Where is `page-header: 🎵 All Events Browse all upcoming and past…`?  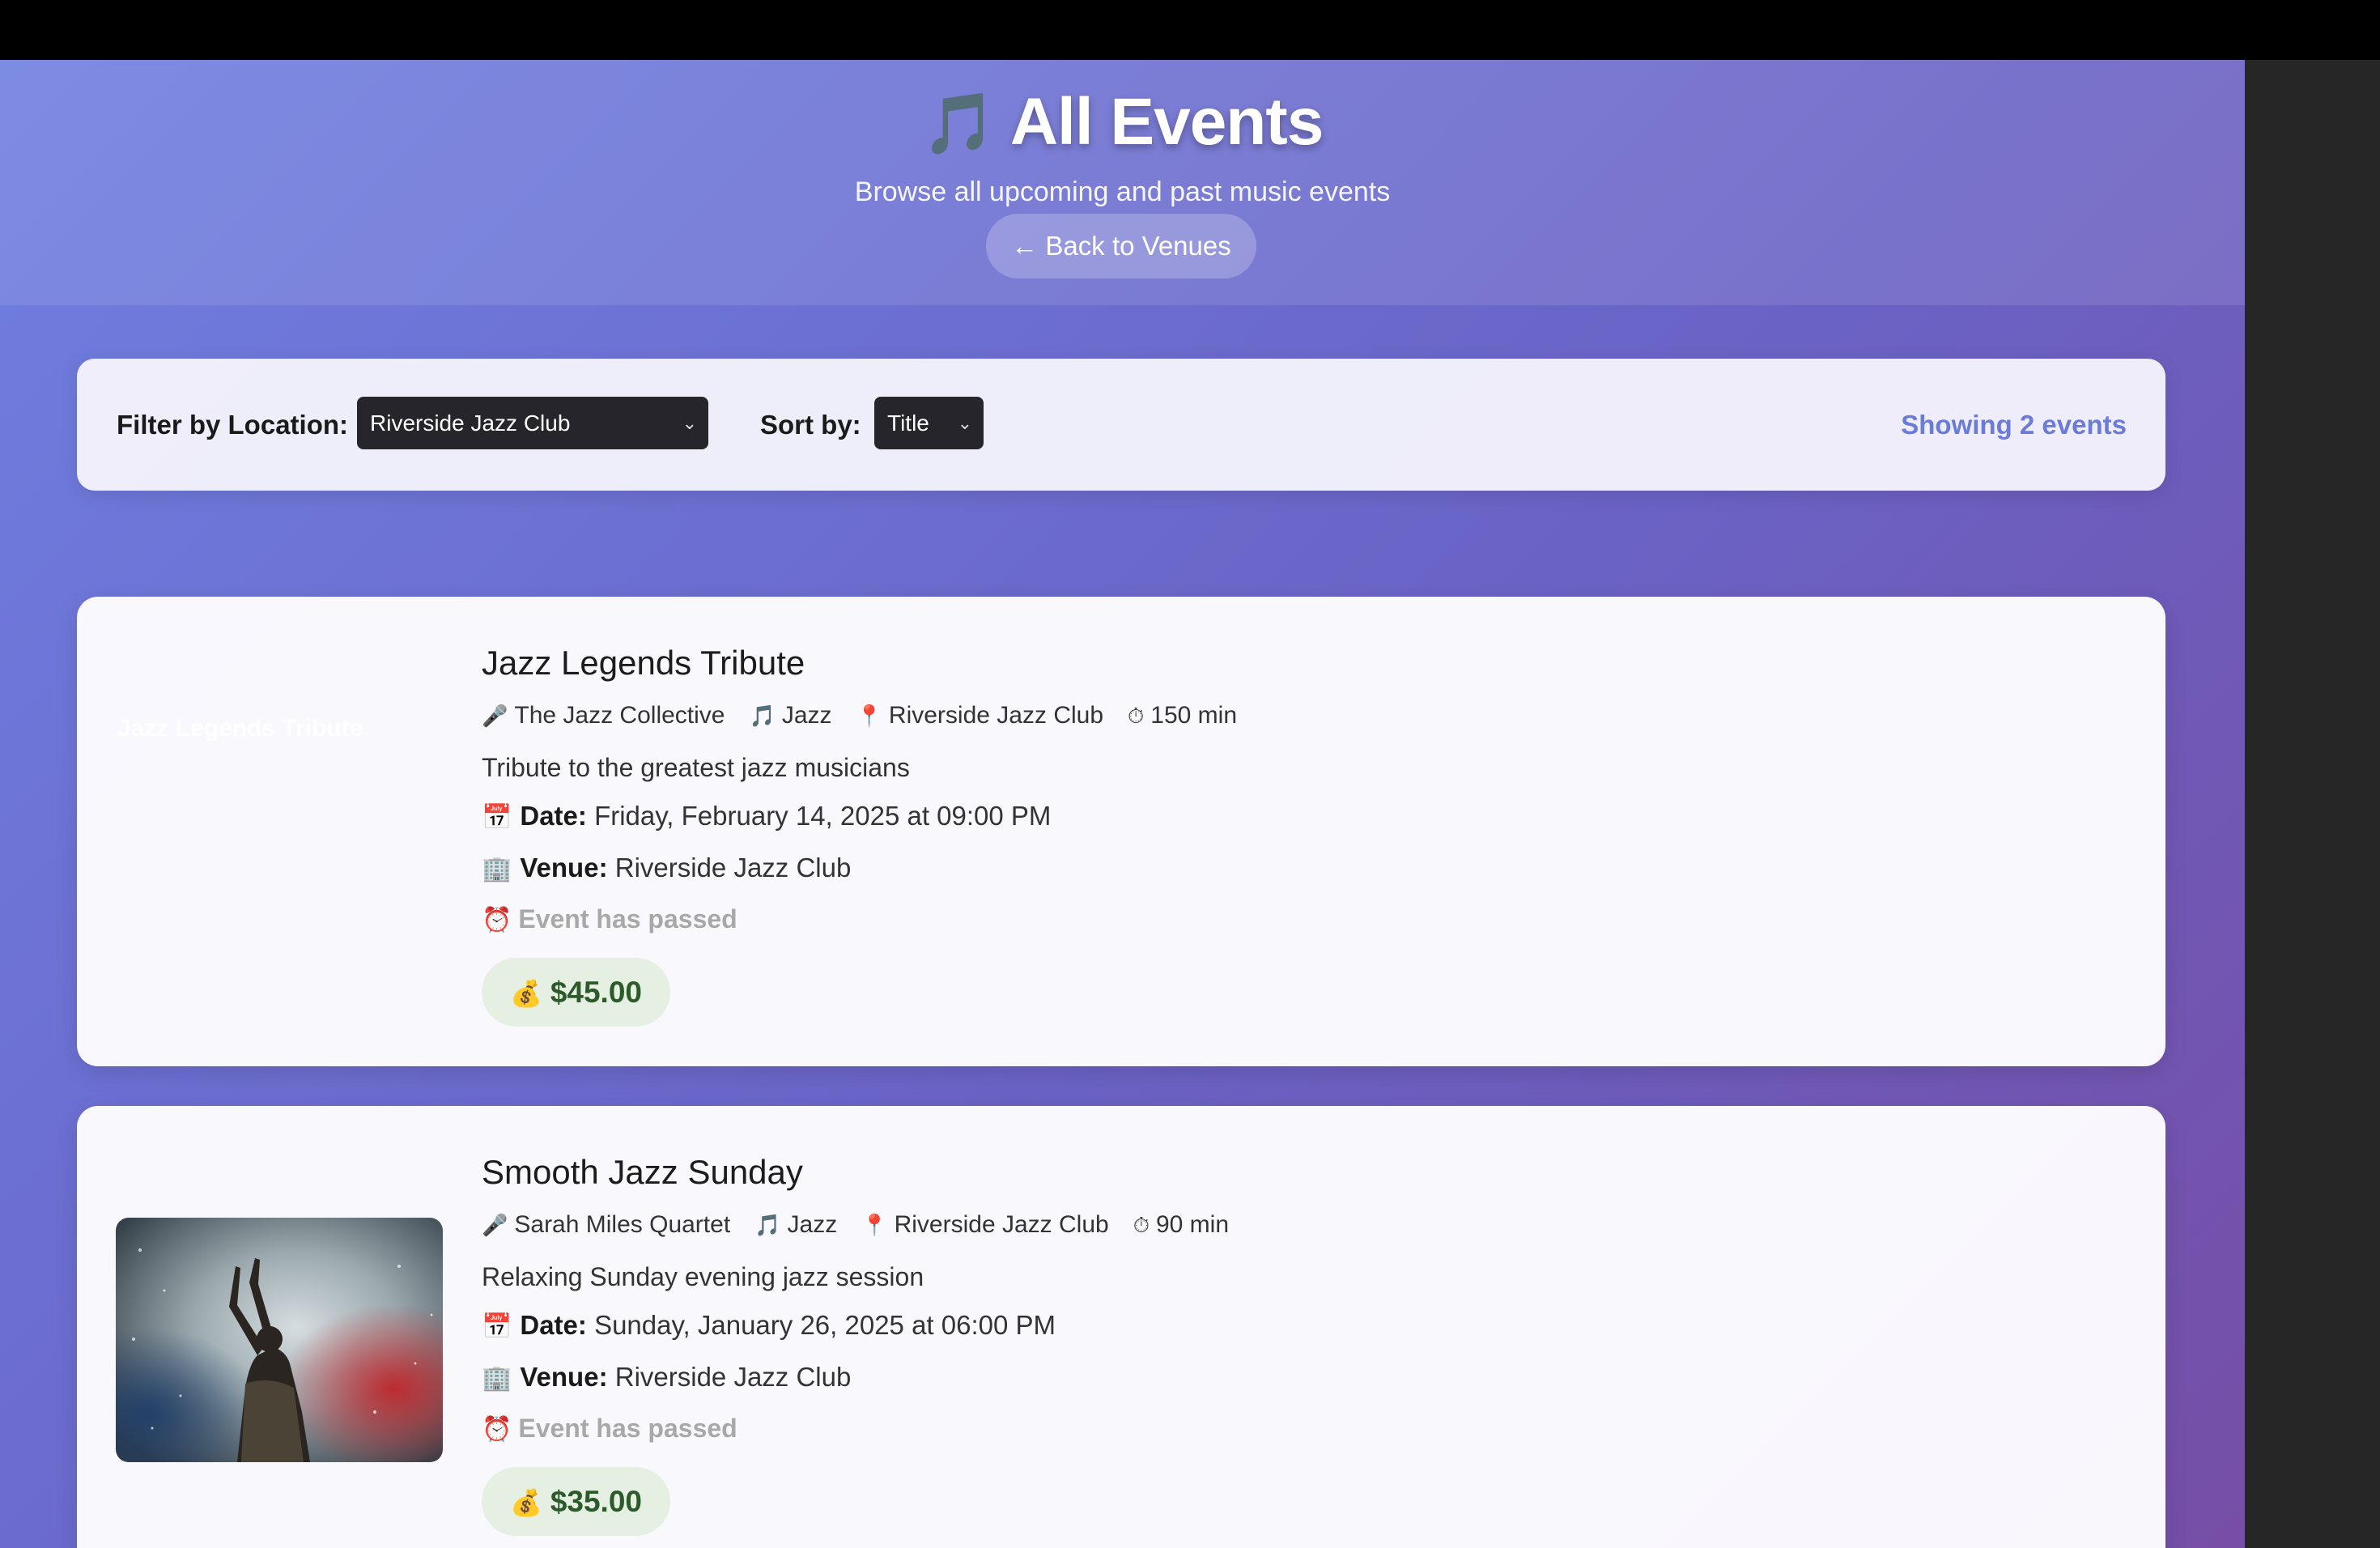 page-header: 🎵 All Events Browse all upcoming and past… is located at coordinates (1122, 183).